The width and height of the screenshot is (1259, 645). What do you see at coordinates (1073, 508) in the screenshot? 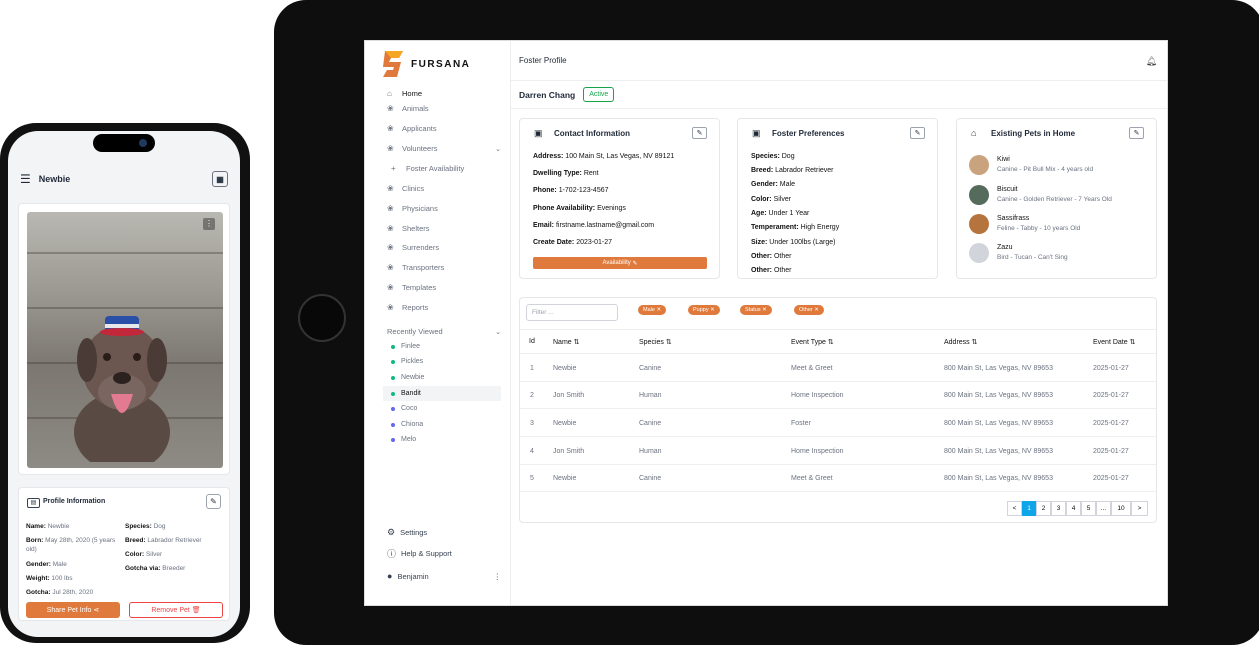
I see `pagination-page: 4` at bounding box center [1073, 508].